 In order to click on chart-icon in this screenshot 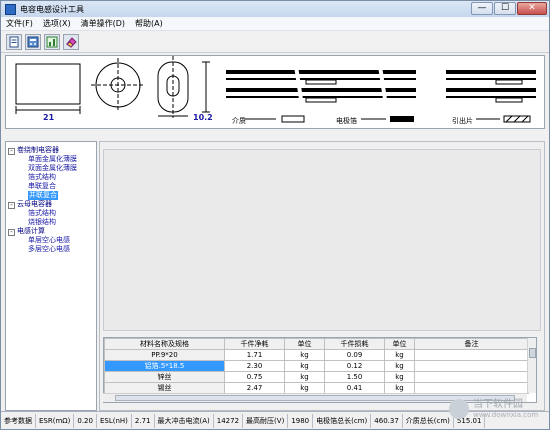, I will do `click(52, 41)`.